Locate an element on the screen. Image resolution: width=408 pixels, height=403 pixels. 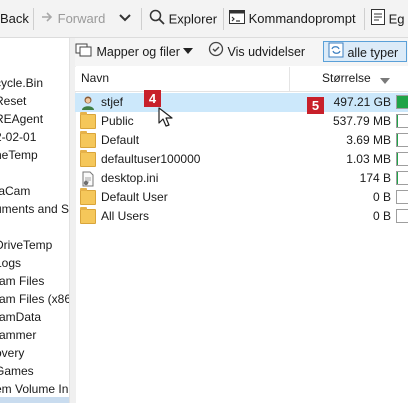
file-row: All Users 0 B is located at coordinates (241, 216).